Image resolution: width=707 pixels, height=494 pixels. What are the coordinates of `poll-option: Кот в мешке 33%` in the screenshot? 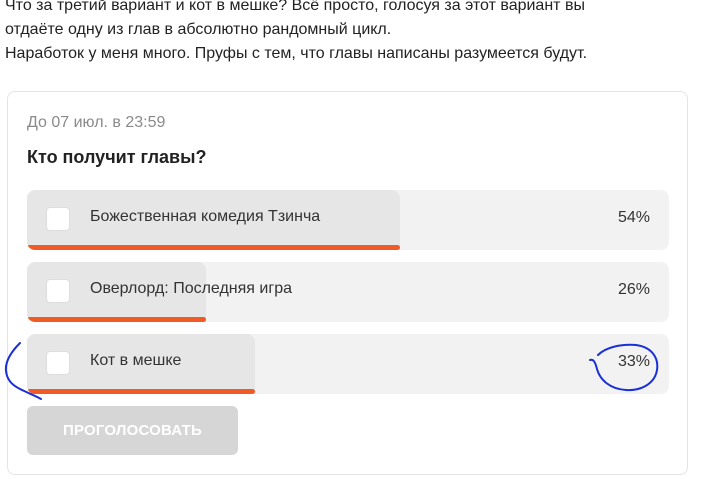 It's located at (348, 364).